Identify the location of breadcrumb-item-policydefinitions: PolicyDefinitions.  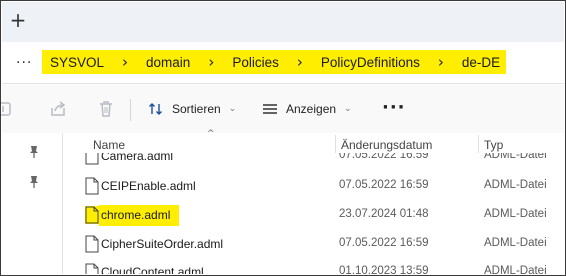
(361, 62).